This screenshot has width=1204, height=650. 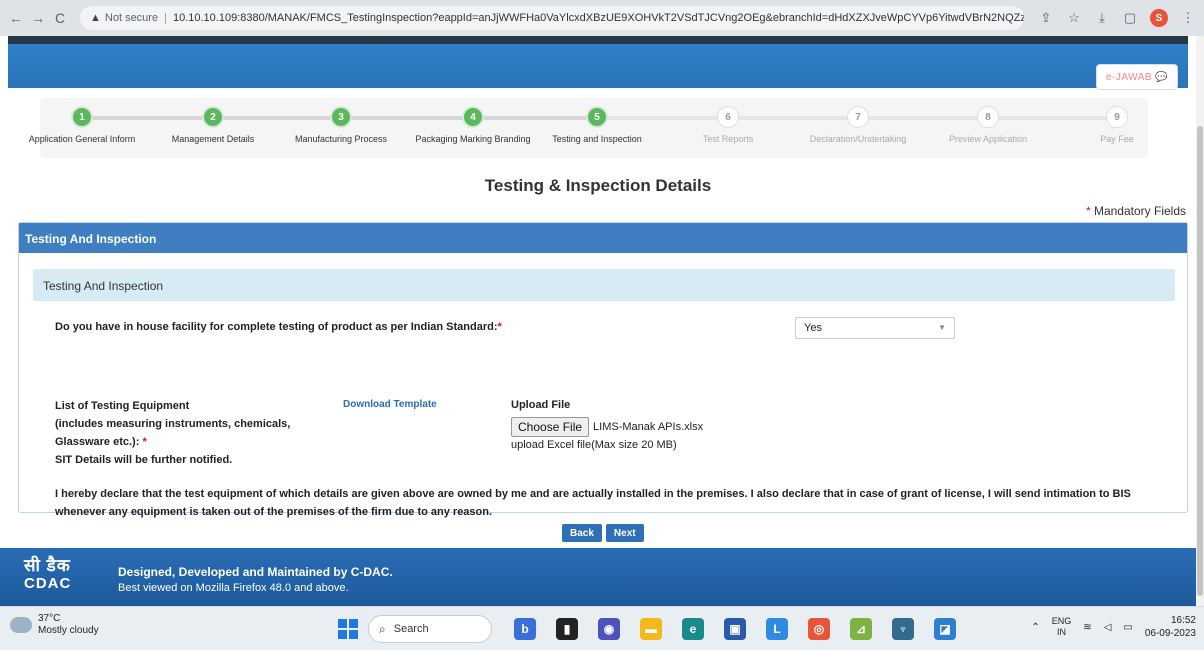 What do you see at coordinates (1183, 620) in the screenshot?
I see `time: 16:52` at bounding box center [1183, 620].